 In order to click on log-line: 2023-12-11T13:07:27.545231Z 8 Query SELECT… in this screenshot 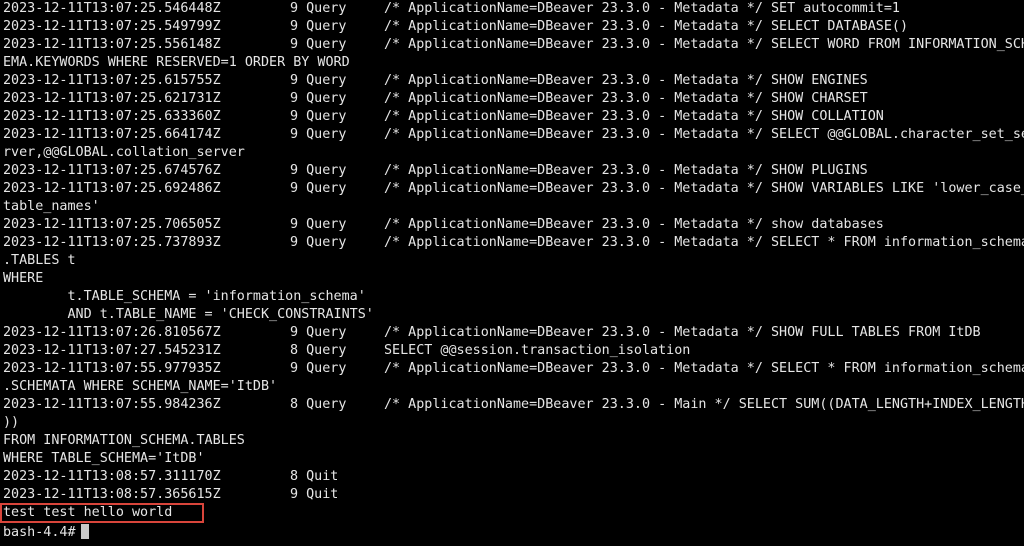, I will do `click(513, 351)`.